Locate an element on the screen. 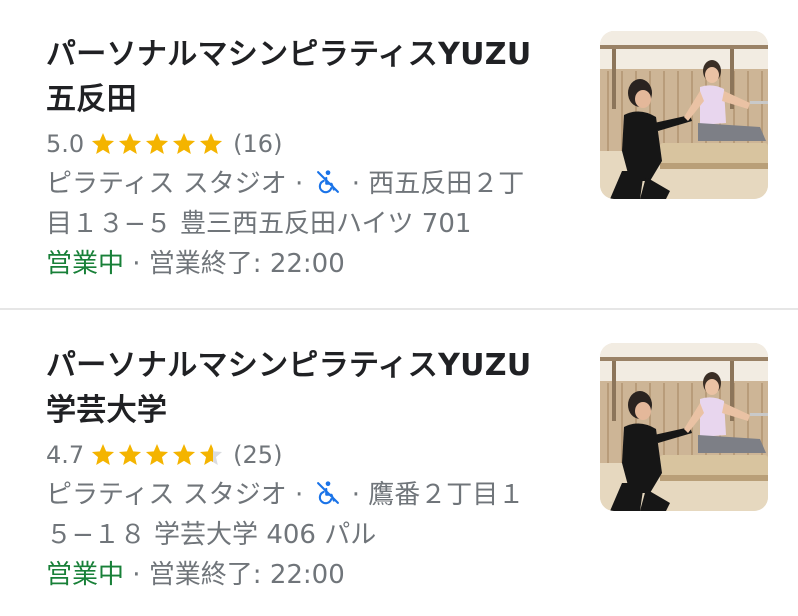 This screenshot has height=616, width=798. rating-row: 5.0 (16) is located at coordinates (306, 144).